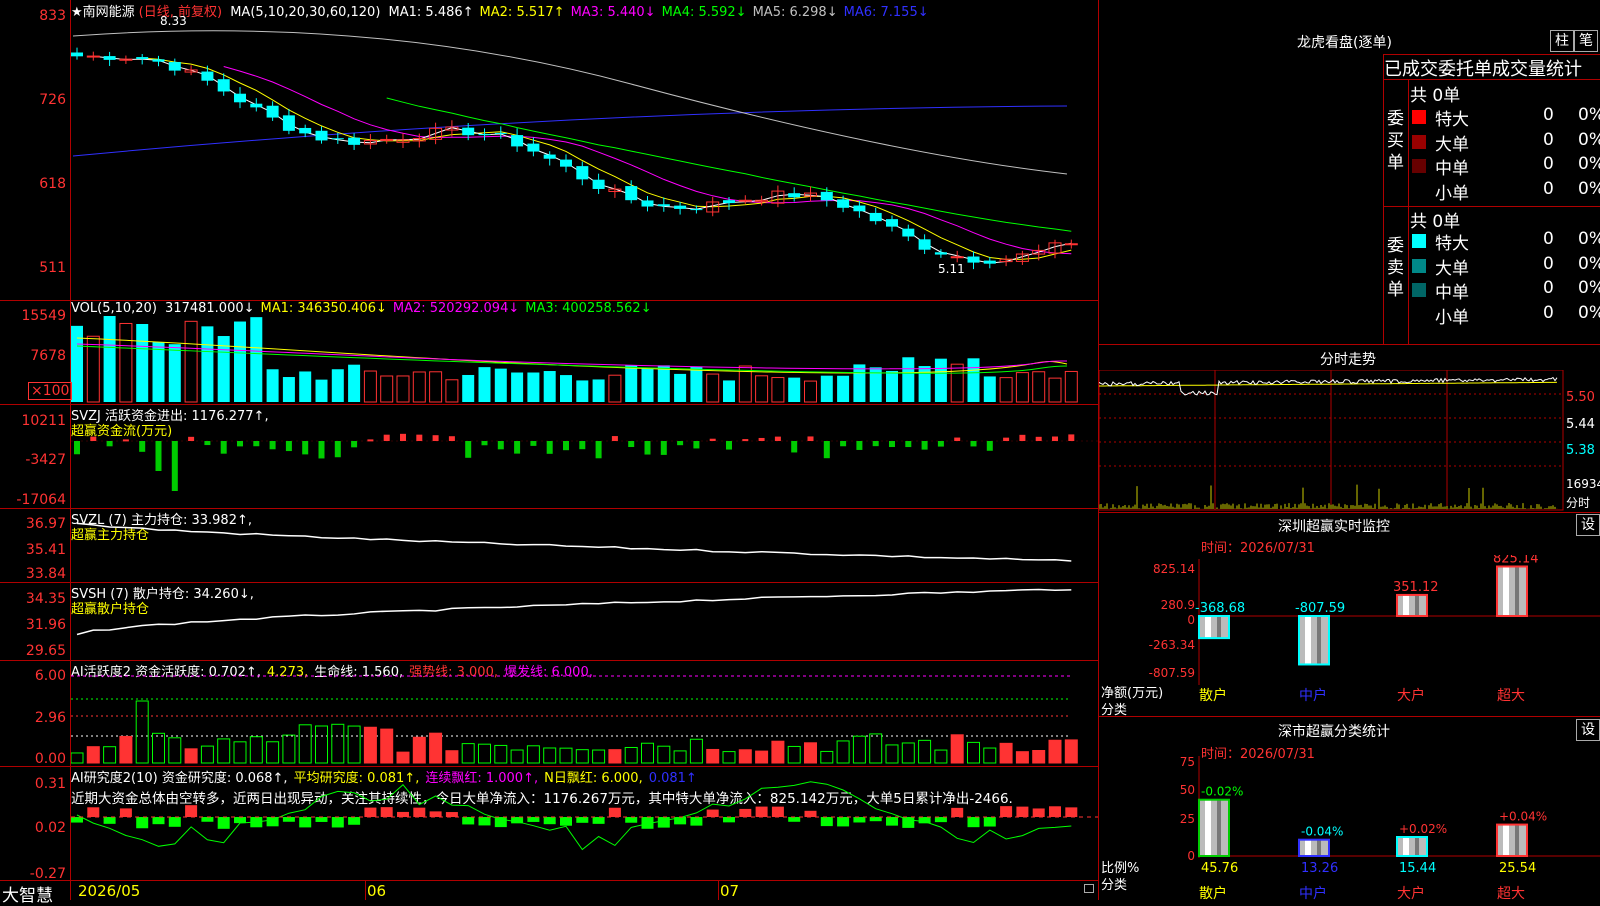 This screenshot has height=906, width=1600. What do you see at coordinates (1562, 41) in the screenshot?
I see `bar-mode-button: 柱` at bounding box center [1562, 41].